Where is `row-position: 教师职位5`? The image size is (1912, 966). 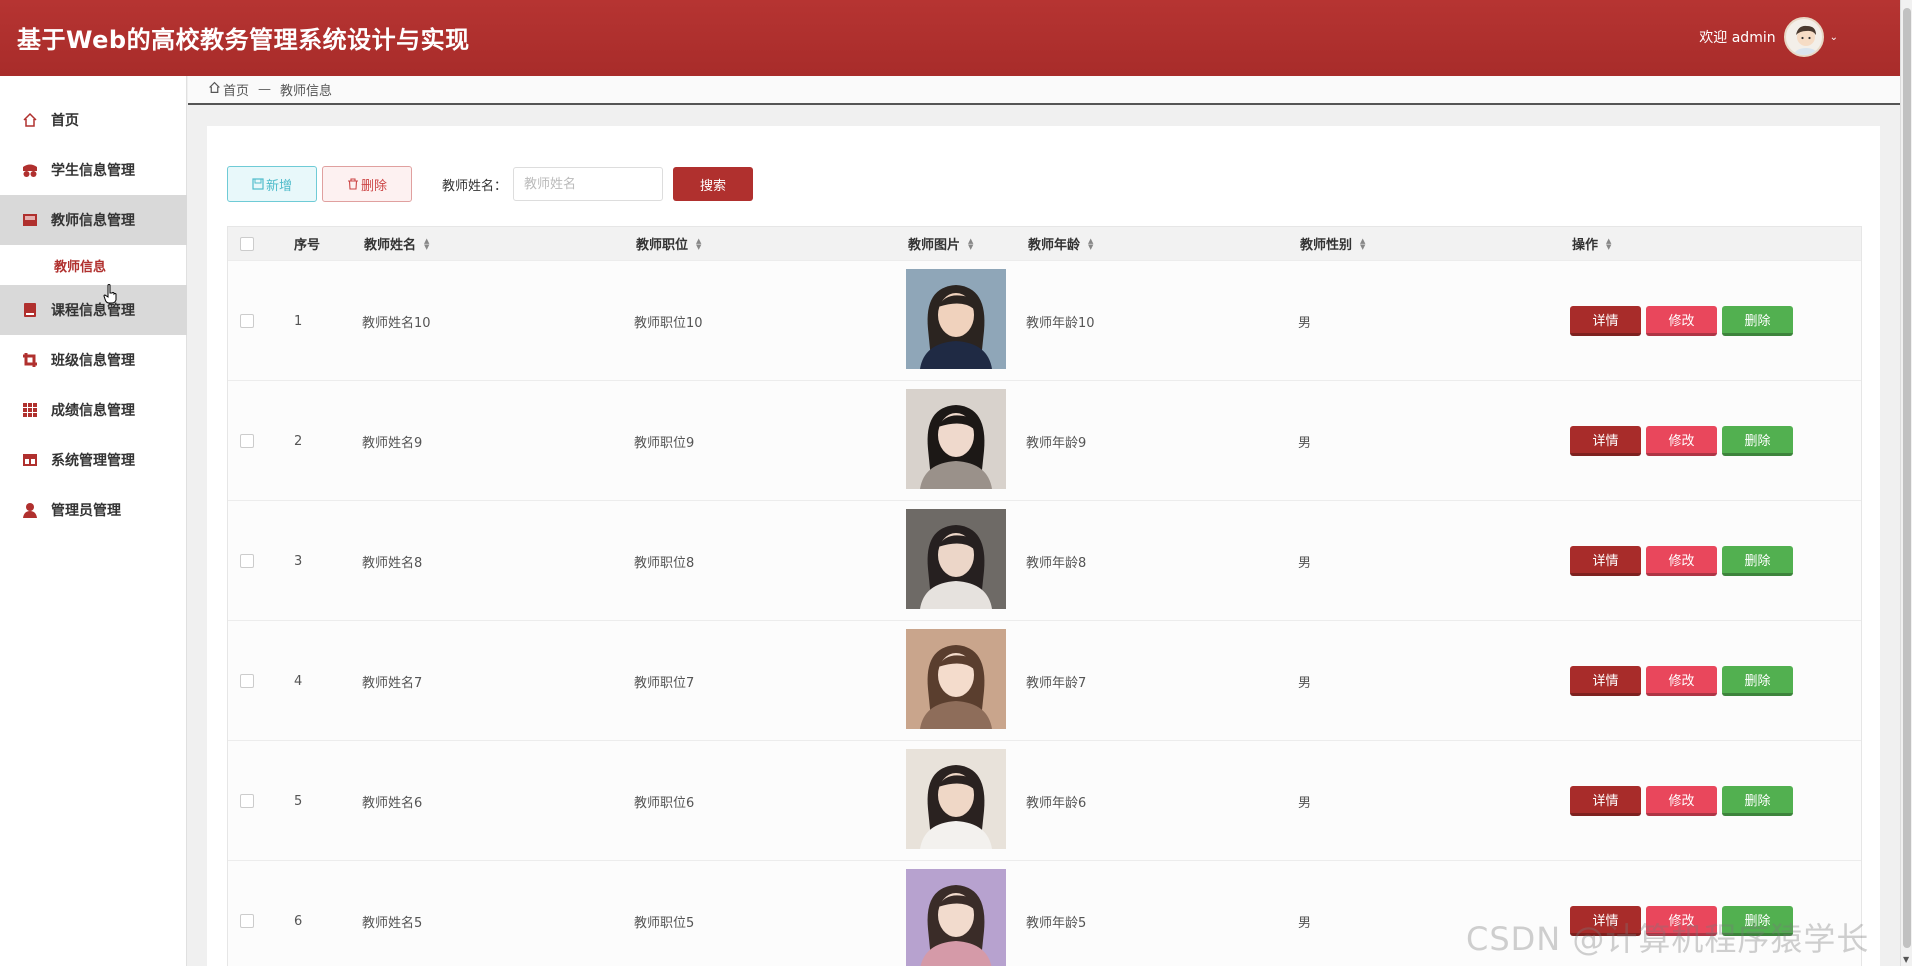
row-position: 教师职位5 is located at coordinates (664, 923).